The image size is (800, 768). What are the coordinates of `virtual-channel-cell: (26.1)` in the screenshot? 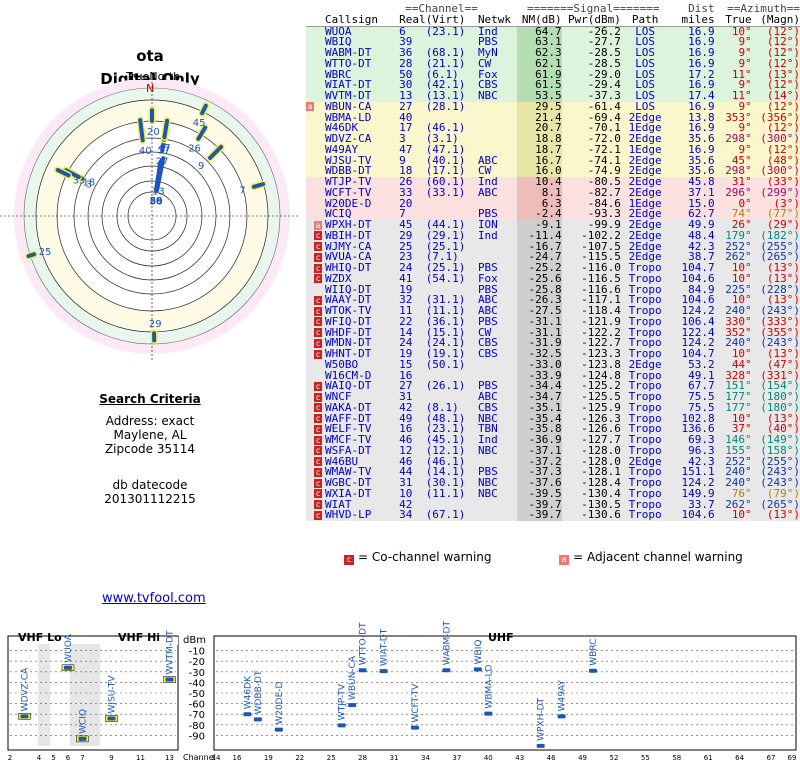 It's located at (445, 386).